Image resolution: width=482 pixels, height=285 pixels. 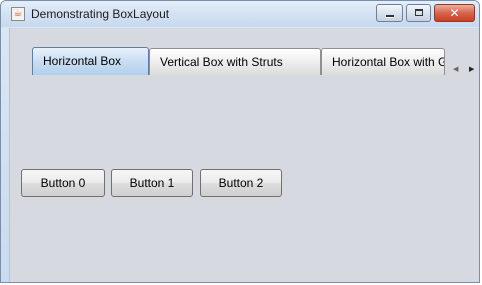 What do you see at coordinates (383, 61) in the screenshot?
I see `tab-horizontal-box-with-glue: Horizontal Box with Glue` at bounding box center [383, 61].